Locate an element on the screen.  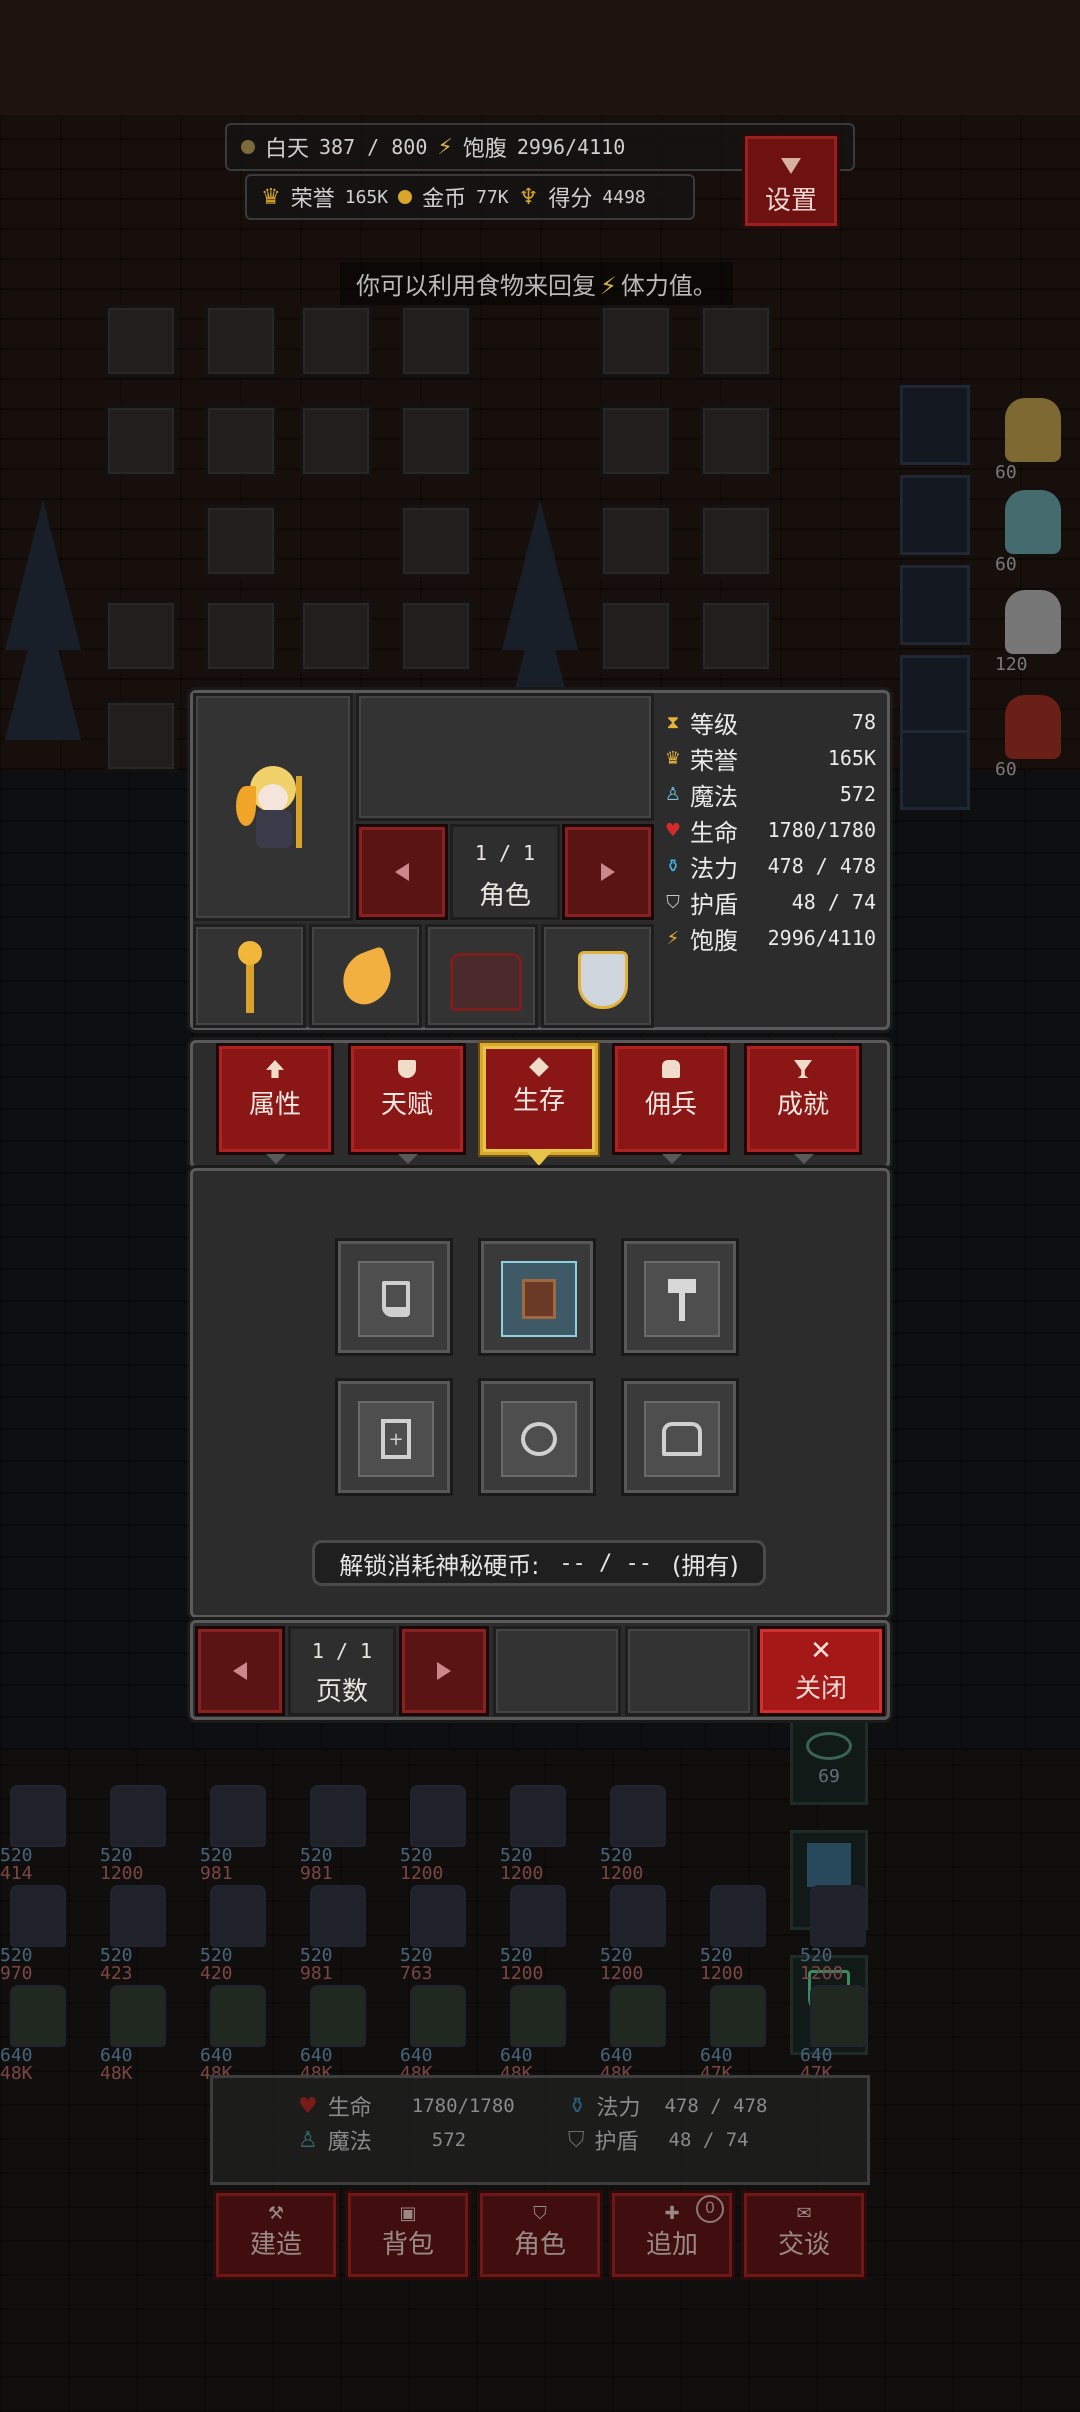
stat-label: 饱腹 is located at coordinates (714, 940).